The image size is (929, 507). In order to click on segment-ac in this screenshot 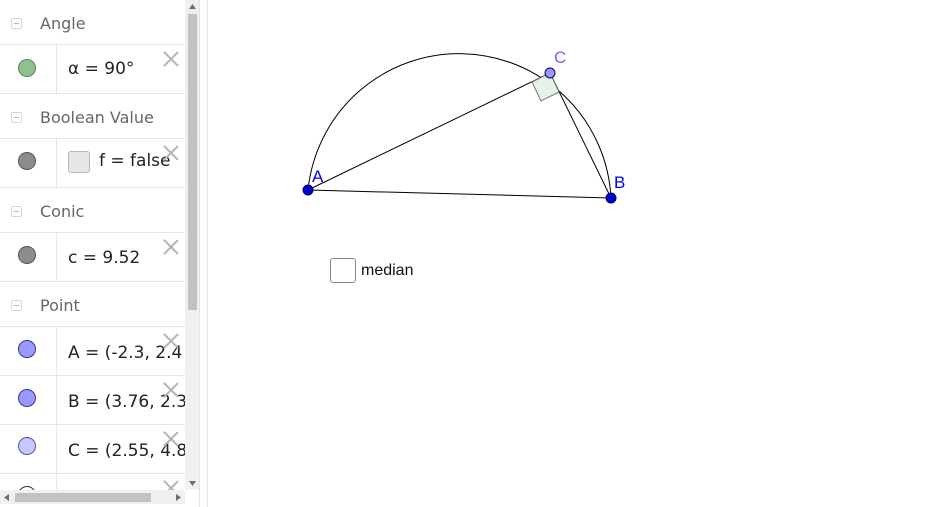, I will do `click(429, 131)`.